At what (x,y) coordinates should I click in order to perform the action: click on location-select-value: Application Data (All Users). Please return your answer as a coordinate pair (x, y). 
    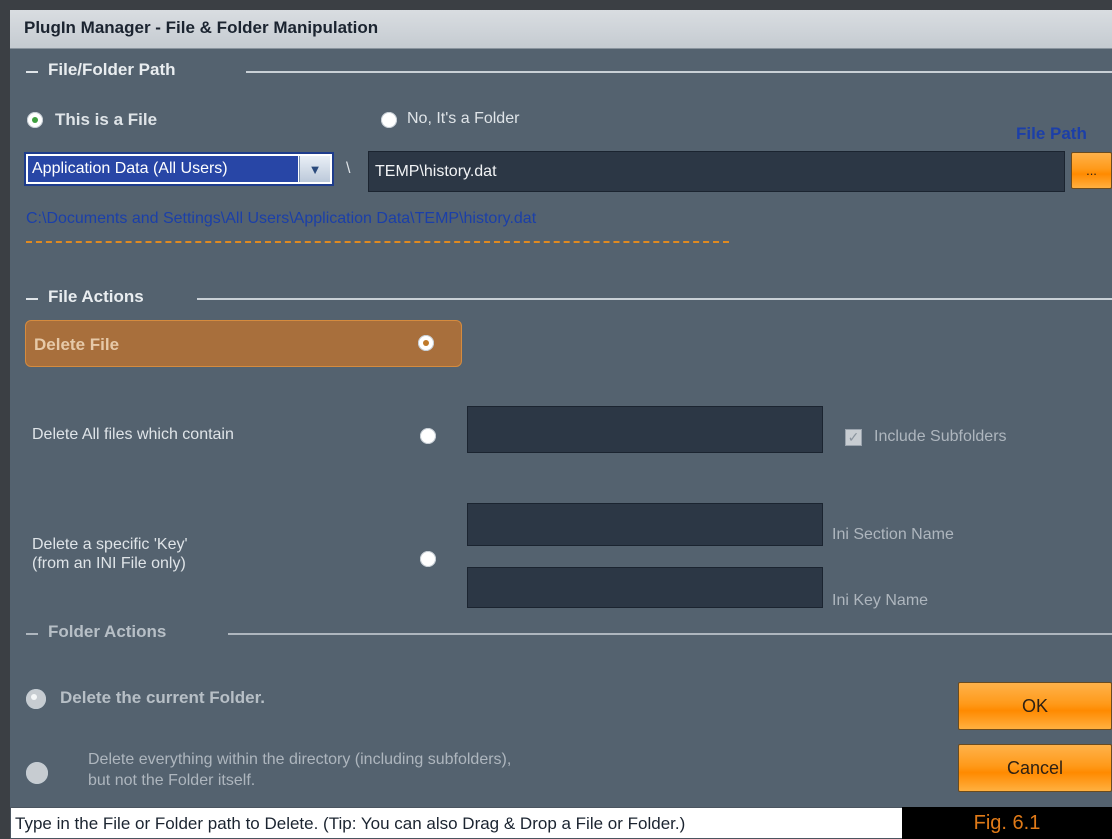
    Looking at the image, I should click on (163, 169).